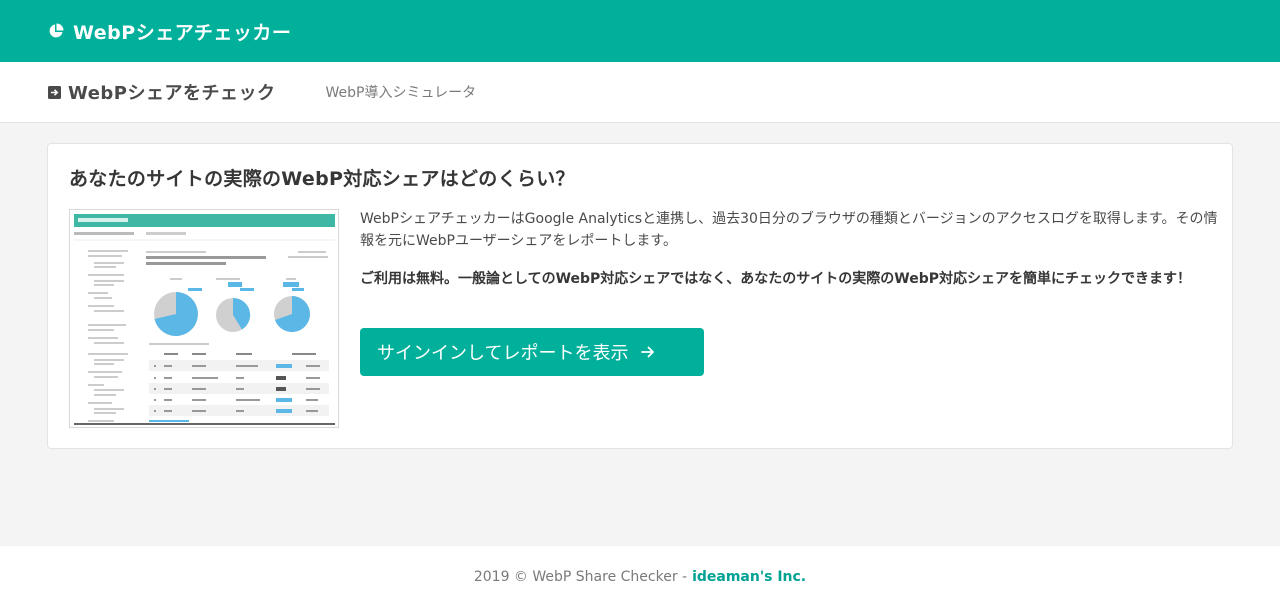  I want to click on footer-copyright: 2019 © WebP Share Checker -, so click(580, 577).